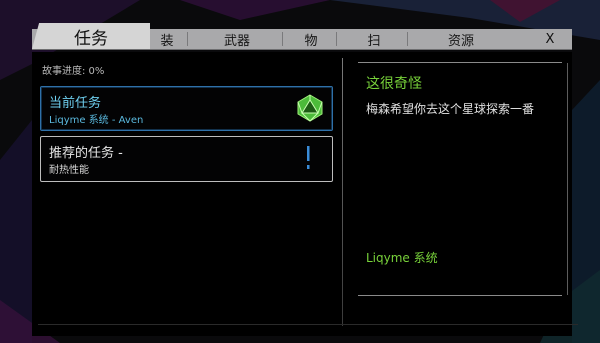 Image resolution: width=600 pixels, height=343 pixels. Describe the element at coordinates (237, 39) in the screenshot. I see `tab-weapons: 武器` at that location.